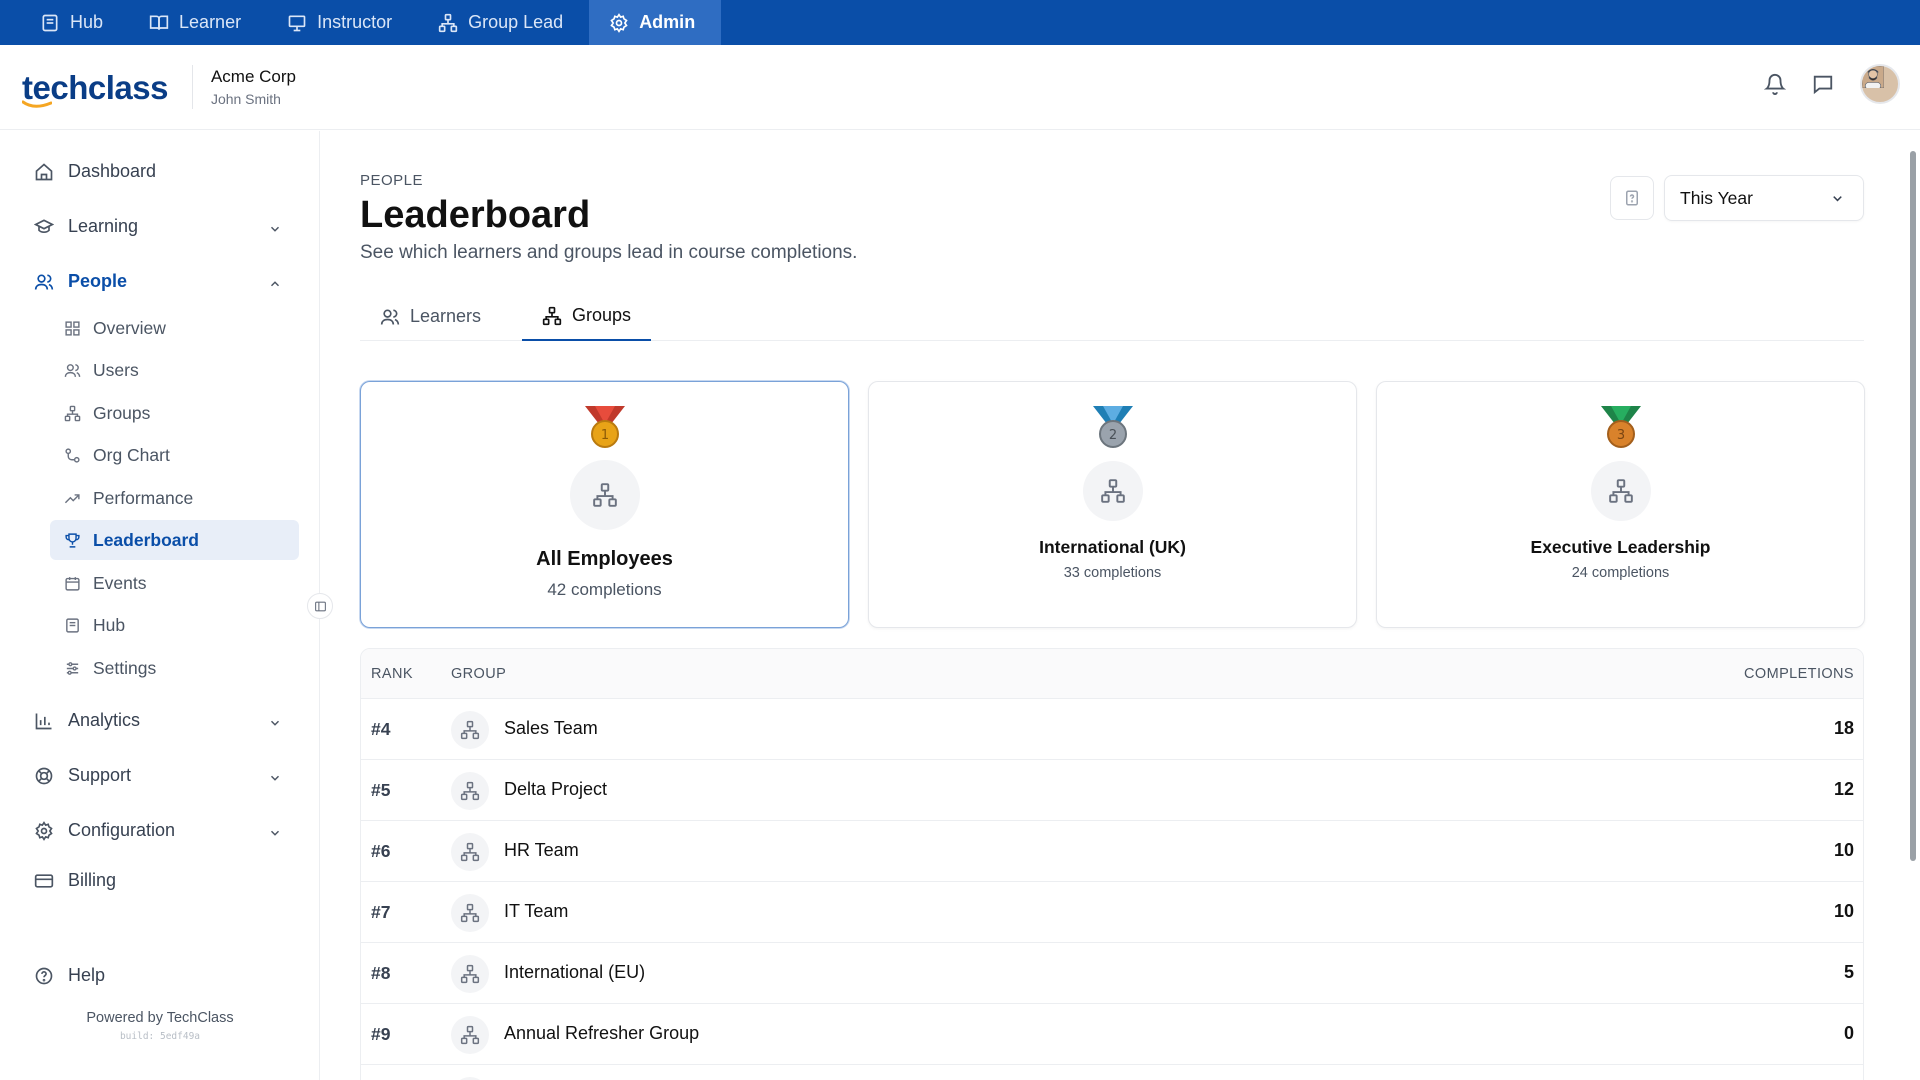 This screenshot has height=1080, width=1920. I want to click on avatar, so click(1880, 84).